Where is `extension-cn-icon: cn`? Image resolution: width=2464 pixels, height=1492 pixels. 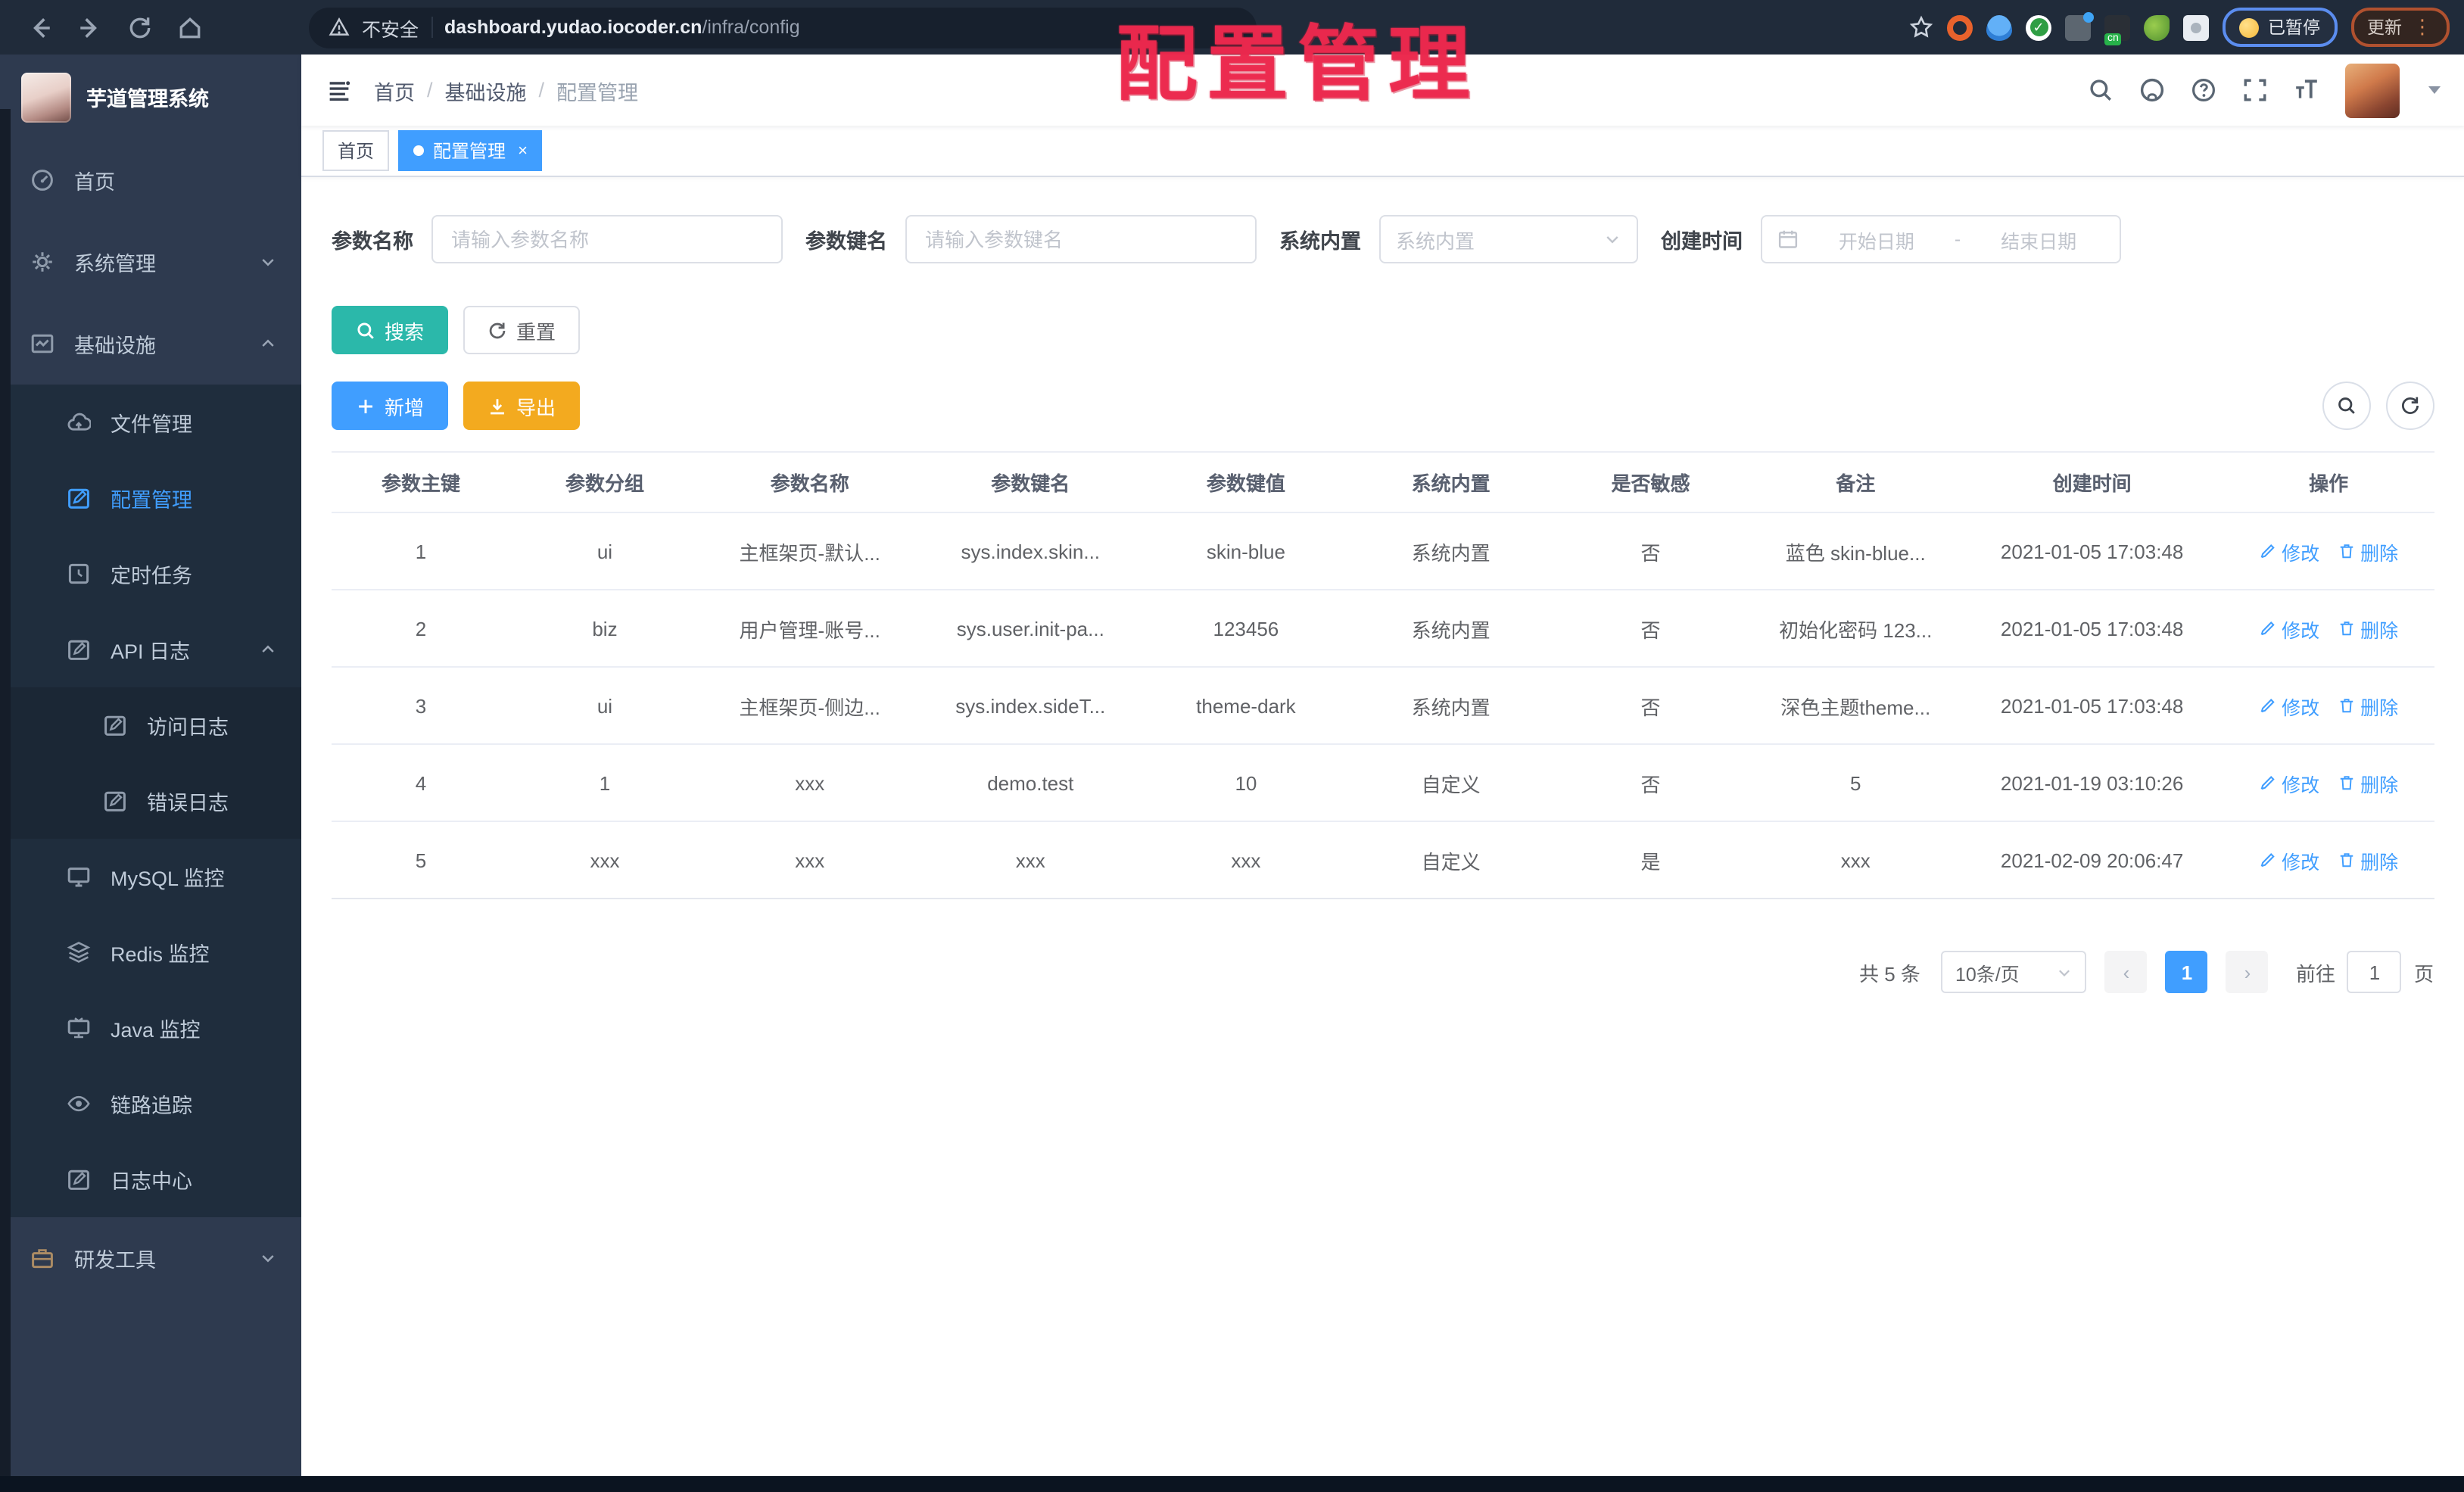 extension-cn-icon: cn is located at coordinates (2117, 29).